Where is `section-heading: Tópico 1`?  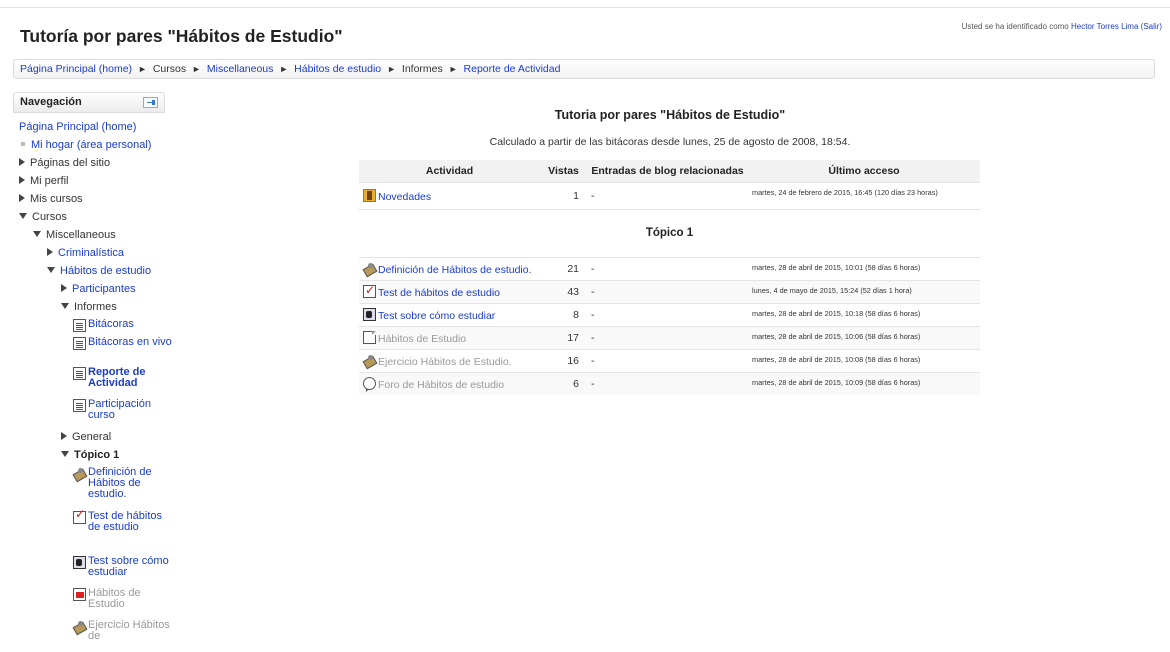
section-heading: Tópico 1 is located at coordinates (669, 232).